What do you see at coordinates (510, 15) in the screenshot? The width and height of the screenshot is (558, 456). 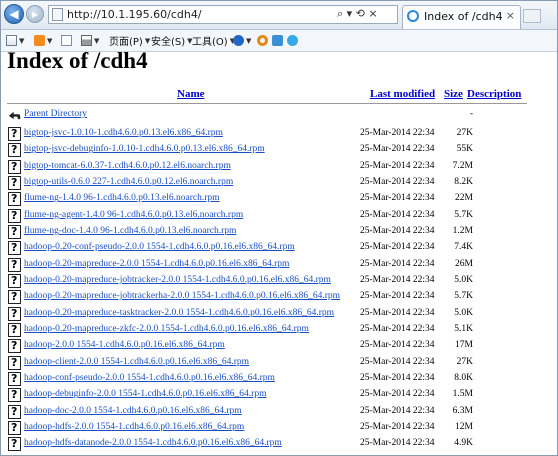 I see `tab-close-icon: ×` at bounding box center [510, 15].